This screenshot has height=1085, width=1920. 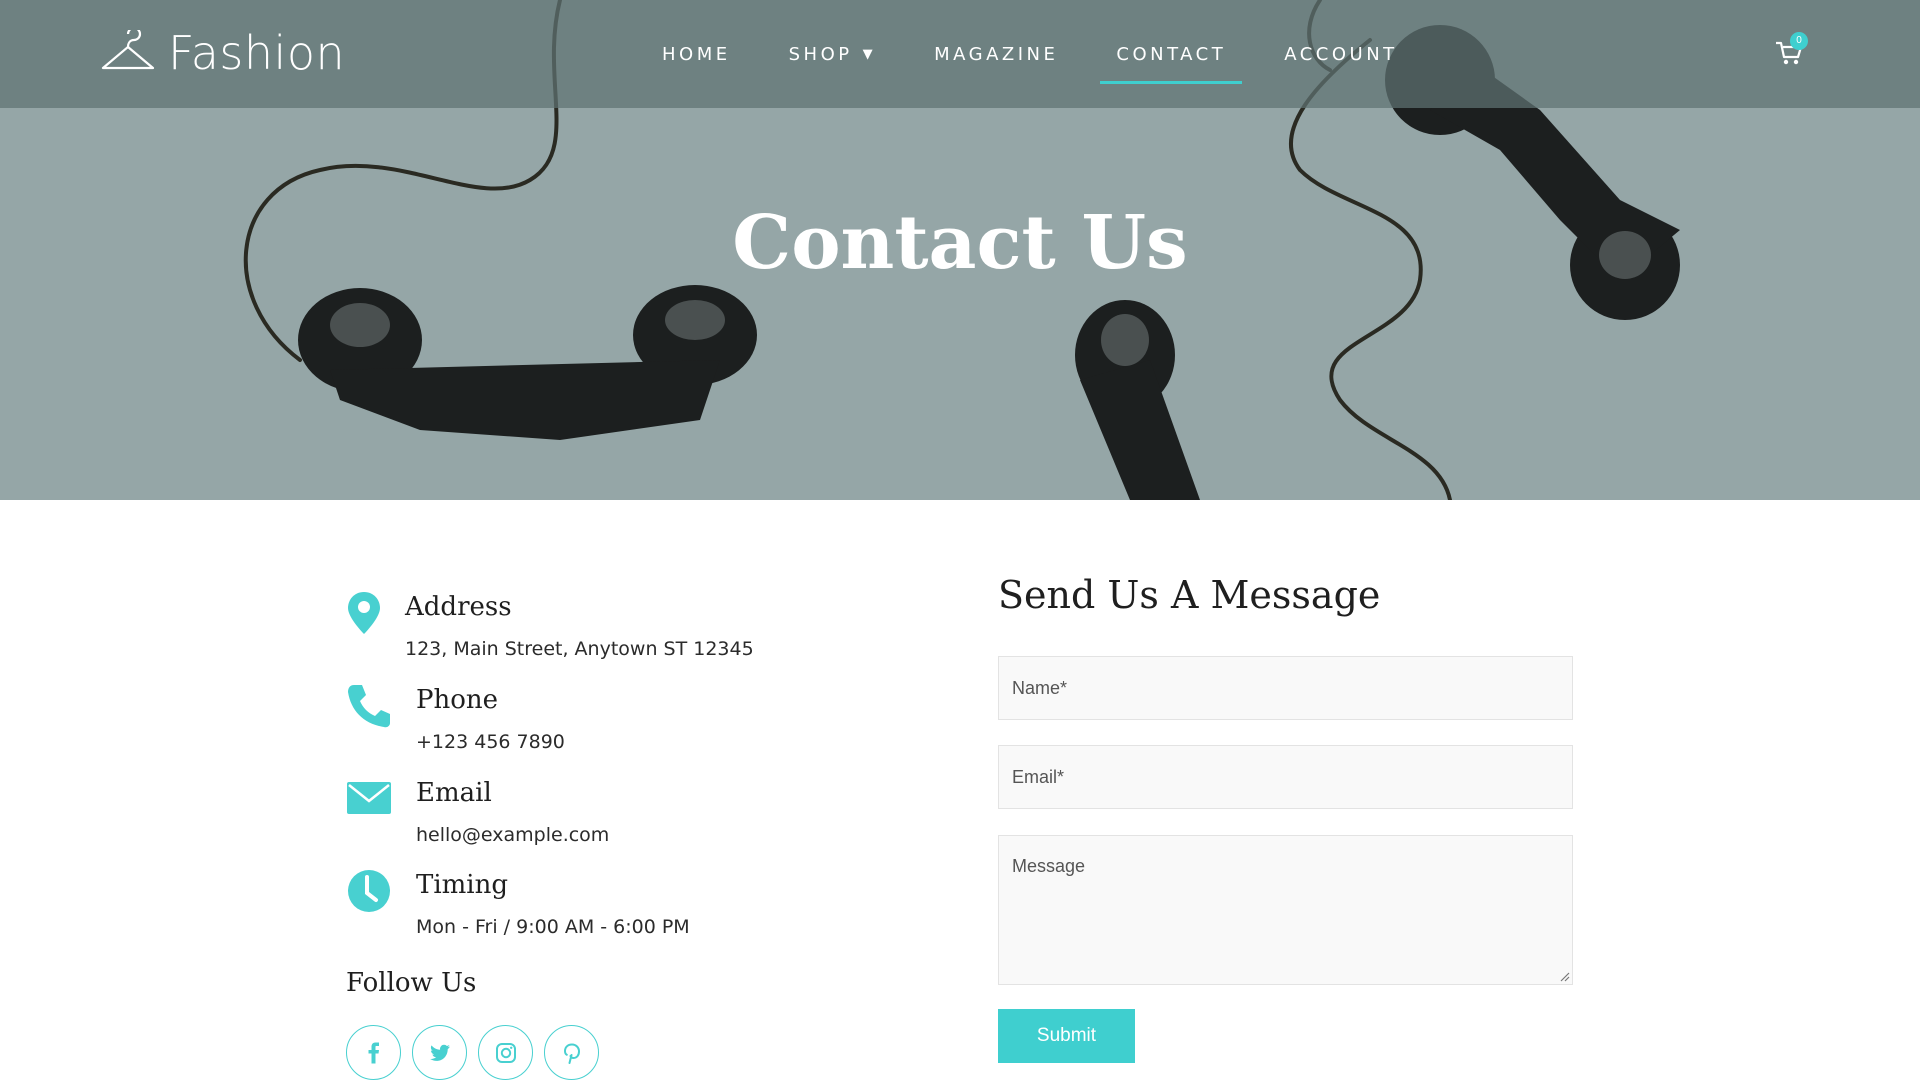 What do you see at coordinates (457, 700) in the screenshot?
I see `phone-title: Phone` at bounding box center [457, 700].